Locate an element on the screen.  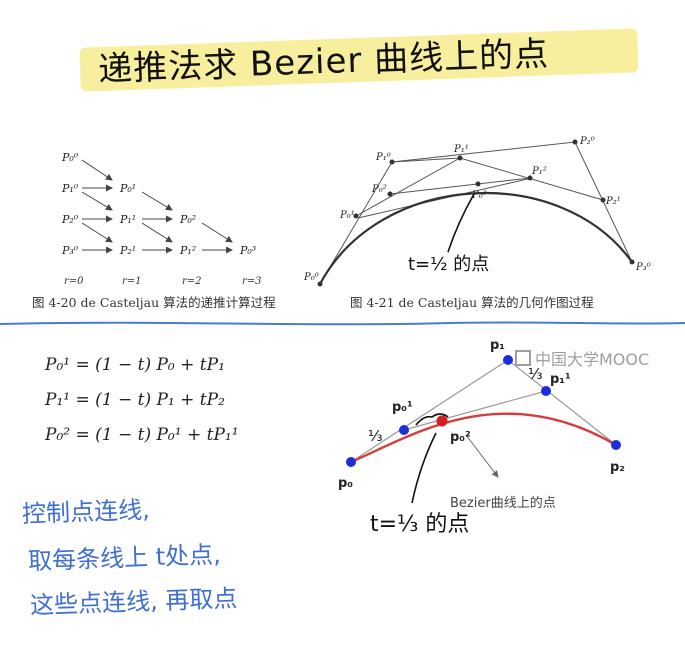
geo-label: P₃⁰ is located at coordinates (643, 267).